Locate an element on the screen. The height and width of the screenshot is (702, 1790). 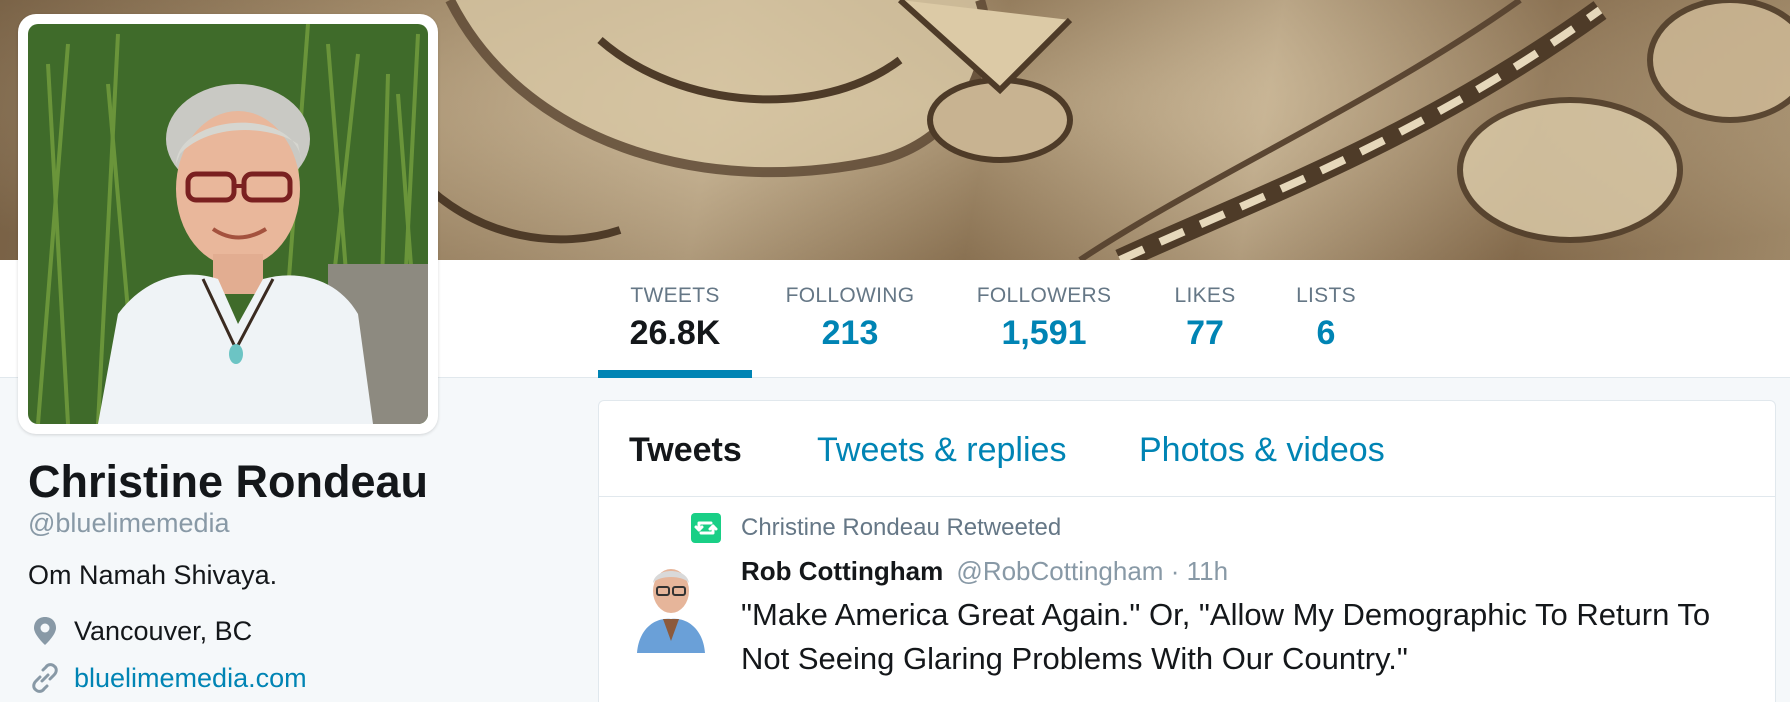
stat-tweets: TWEETS 26.8K is located at coordinates (675, 318).